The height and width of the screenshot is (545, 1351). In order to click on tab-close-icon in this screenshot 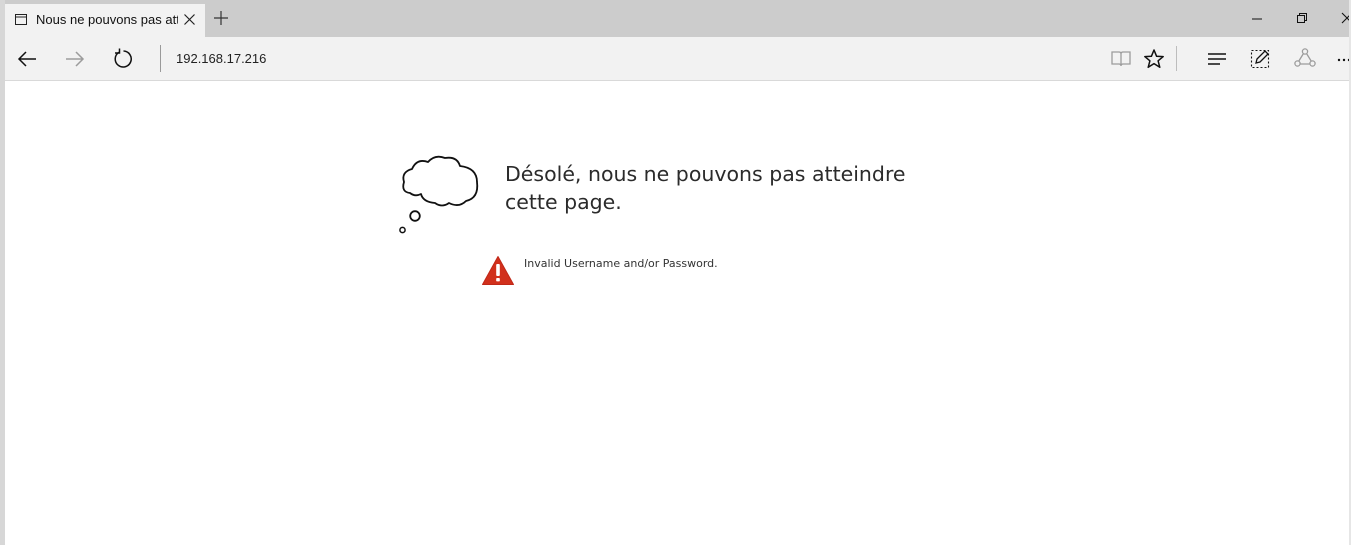, I will do `click(189, 19)`.